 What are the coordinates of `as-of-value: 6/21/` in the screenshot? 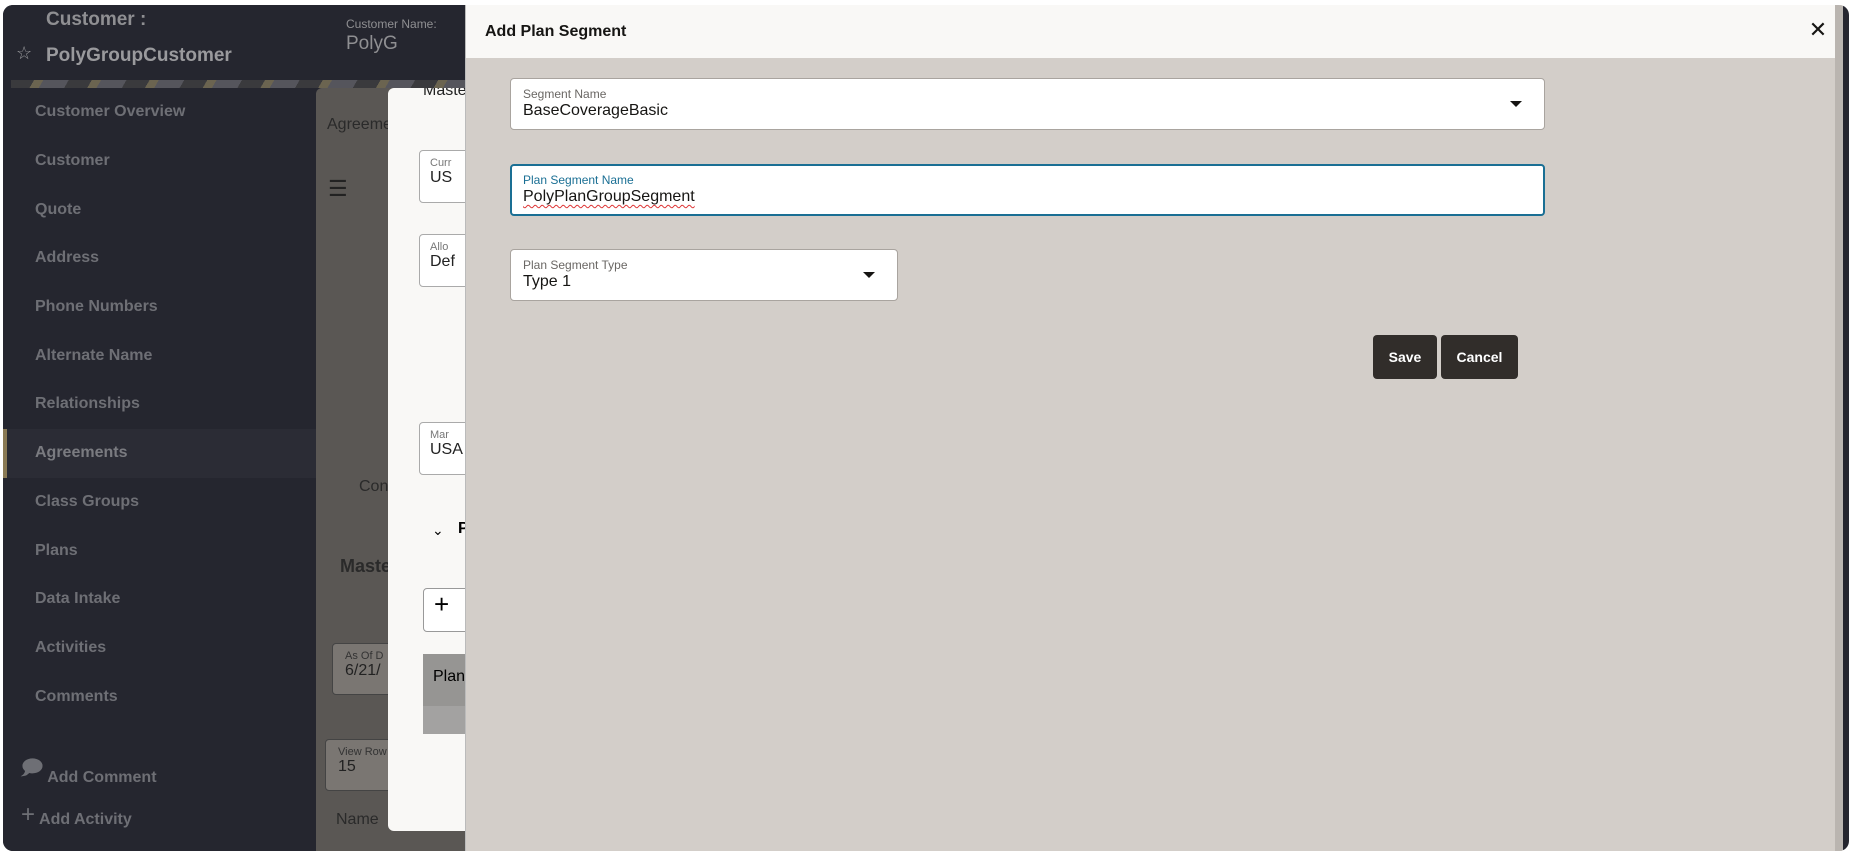 It's located at (363, 670).